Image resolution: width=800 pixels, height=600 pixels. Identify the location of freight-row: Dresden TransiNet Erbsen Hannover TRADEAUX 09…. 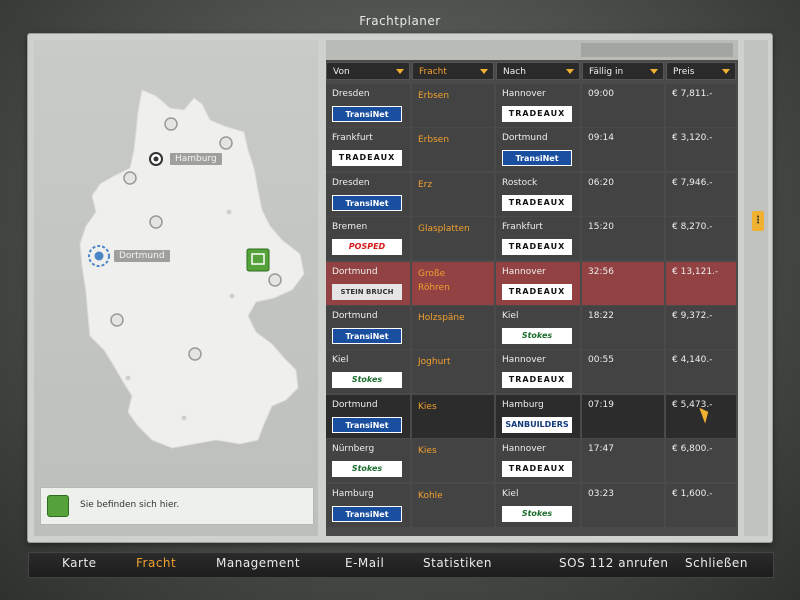
(532, 105).